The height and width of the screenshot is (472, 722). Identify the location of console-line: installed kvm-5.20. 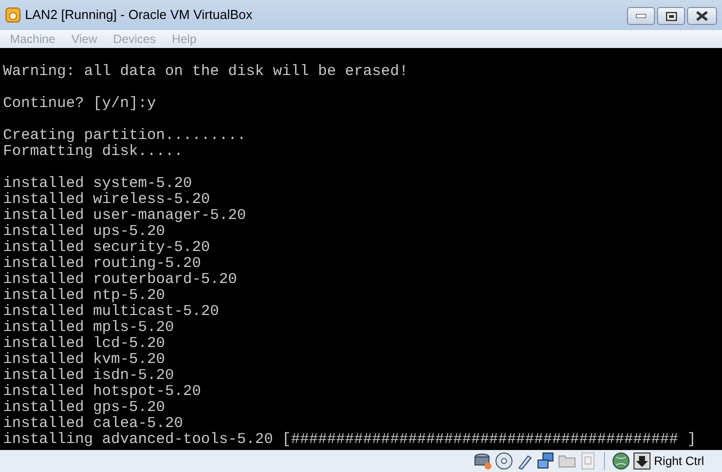
(84, 360).